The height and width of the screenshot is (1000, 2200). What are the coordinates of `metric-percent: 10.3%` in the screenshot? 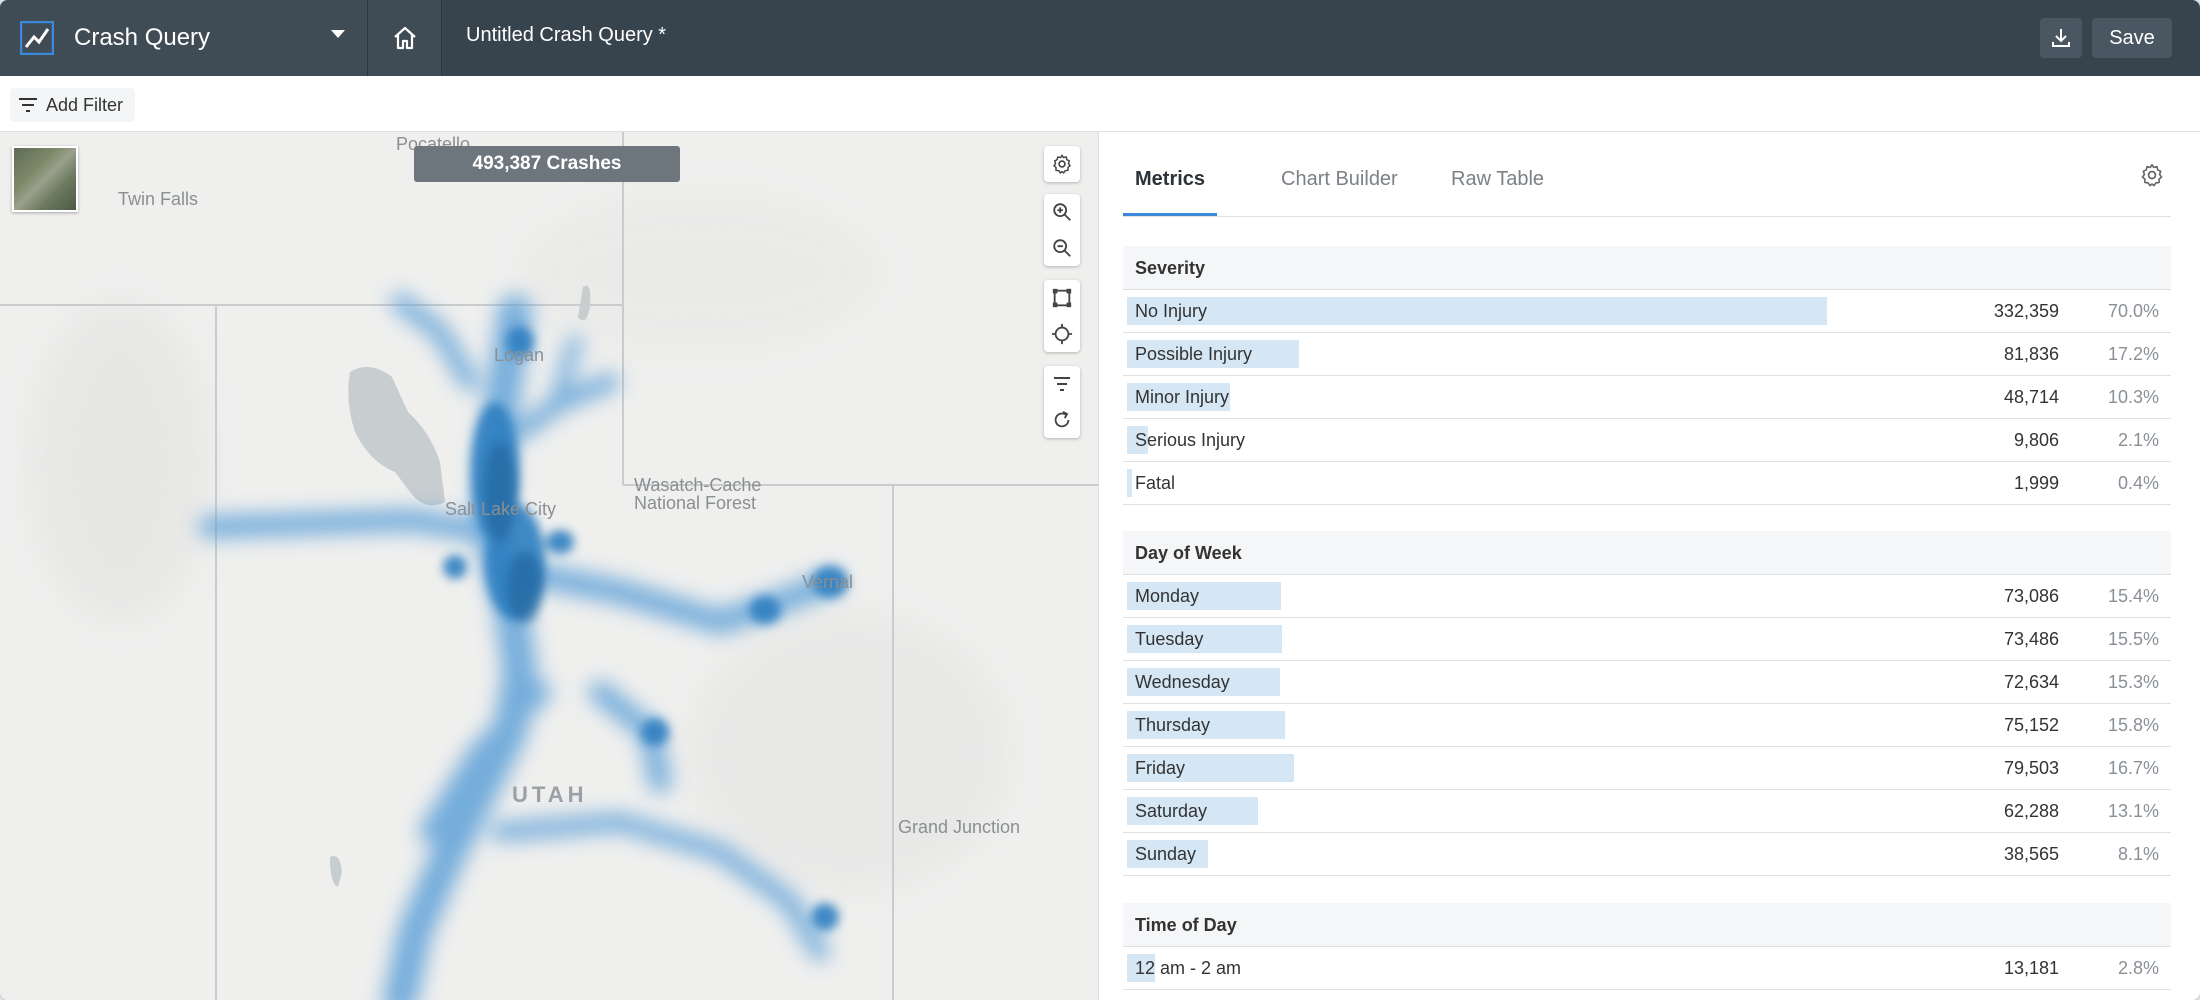 It's located at (2133, 397).